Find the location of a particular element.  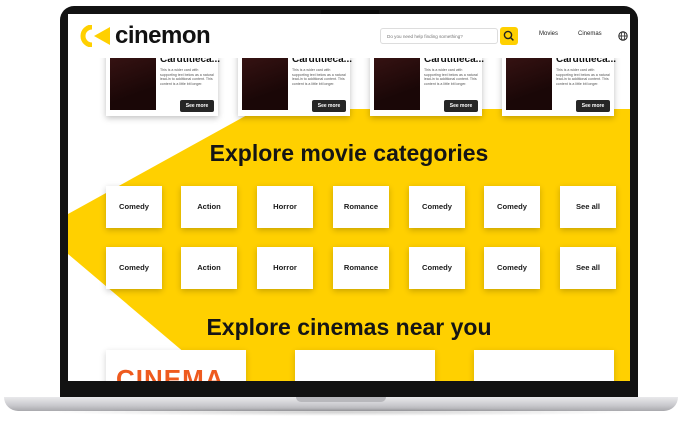

nav-movies: Movies is located at coordinates (548, 34).